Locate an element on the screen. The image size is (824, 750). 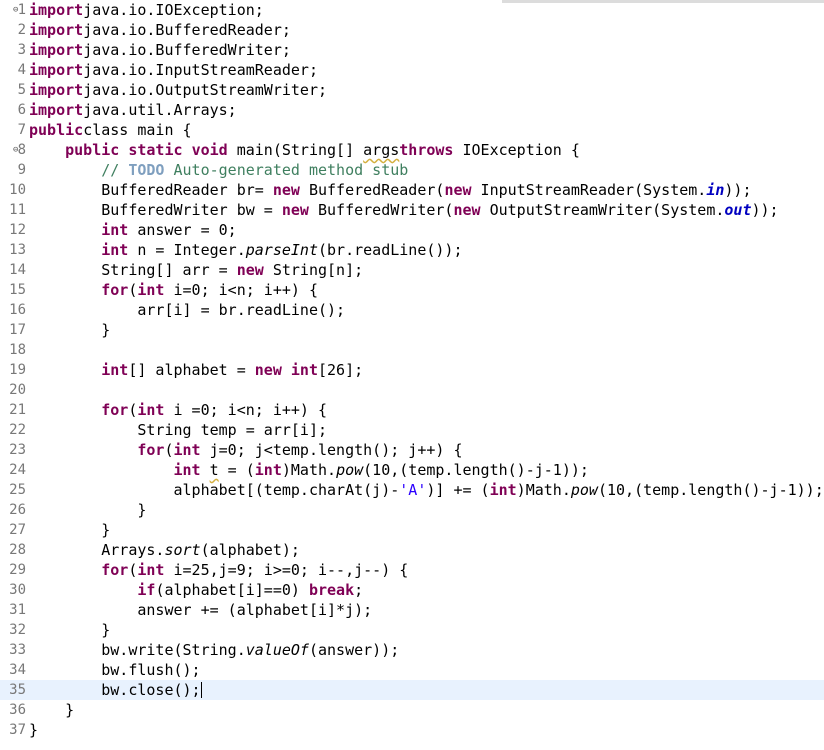
line-number: 37 is located at coordinates (17, 730).